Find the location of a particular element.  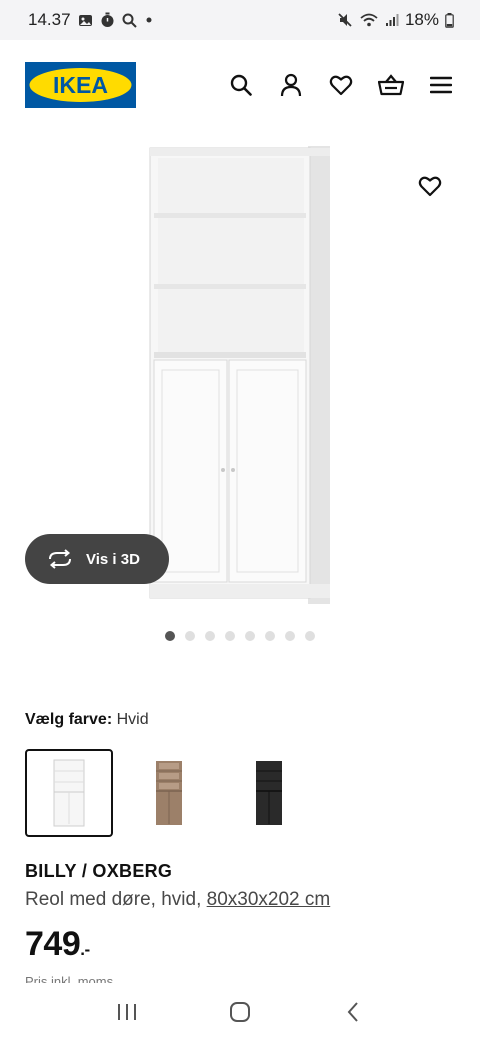

product-description: Reol med døre, hvid, 80x30x202 cm is located at coordinates (177, 900).